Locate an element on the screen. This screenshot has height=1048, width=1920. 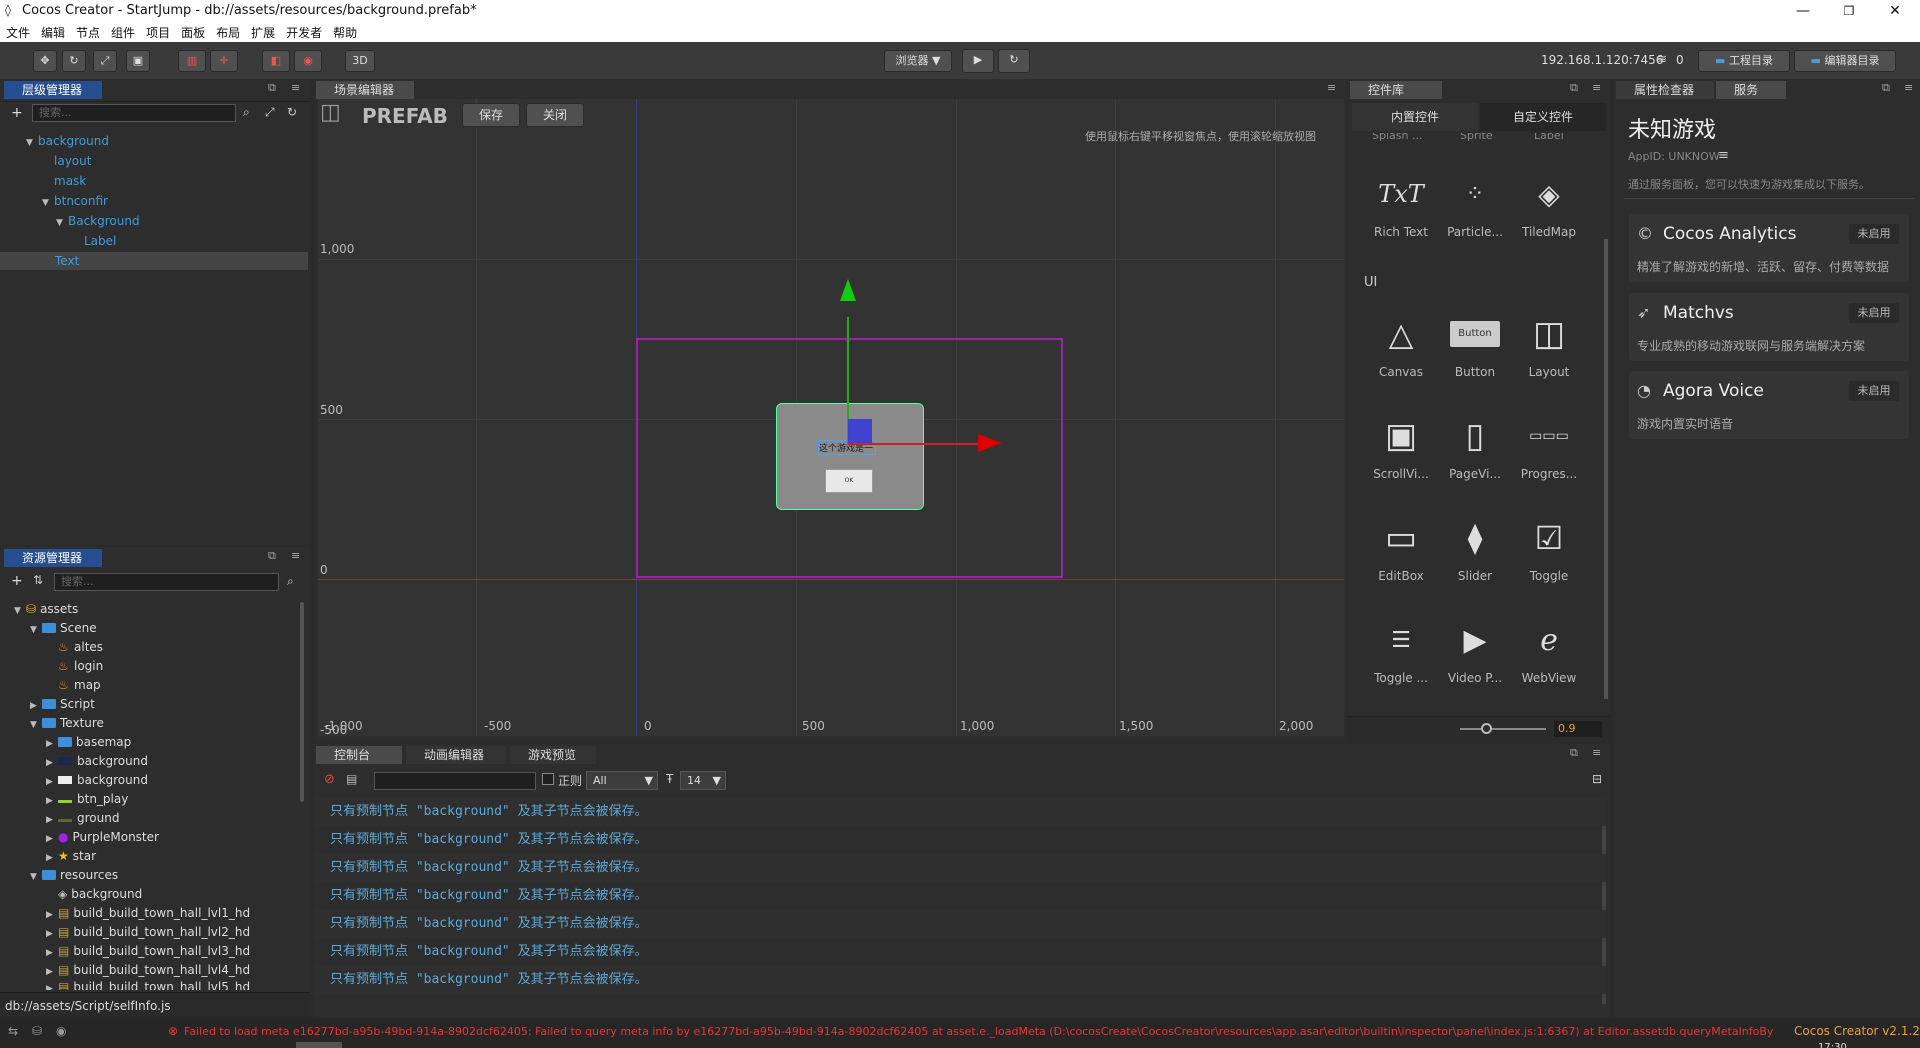
widget-tiledmap: ◈ TiledMap is located at coordinates (1549, 204).